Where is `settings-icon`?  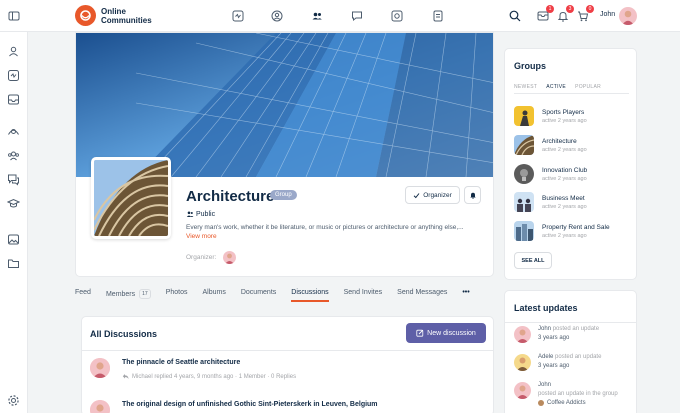 settings-icon is located at coordinates (13, 400).